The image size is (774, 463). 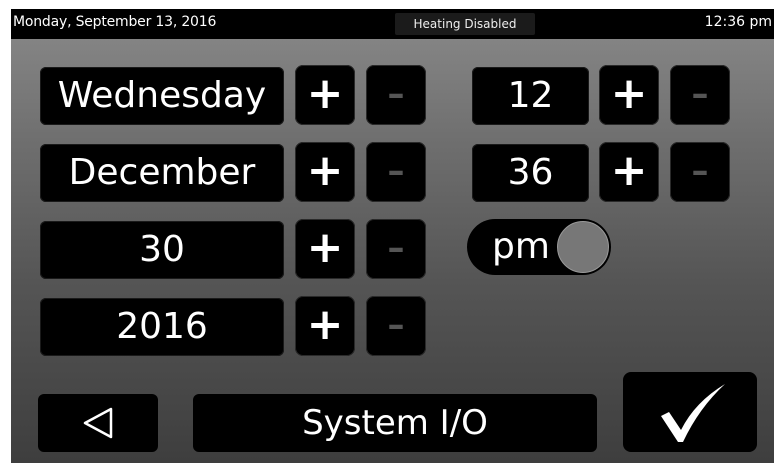 What do you see at coordinates (629, 172) in the screenshot?
I see `minute-plus-button: +` at bounding box center [629, 172].